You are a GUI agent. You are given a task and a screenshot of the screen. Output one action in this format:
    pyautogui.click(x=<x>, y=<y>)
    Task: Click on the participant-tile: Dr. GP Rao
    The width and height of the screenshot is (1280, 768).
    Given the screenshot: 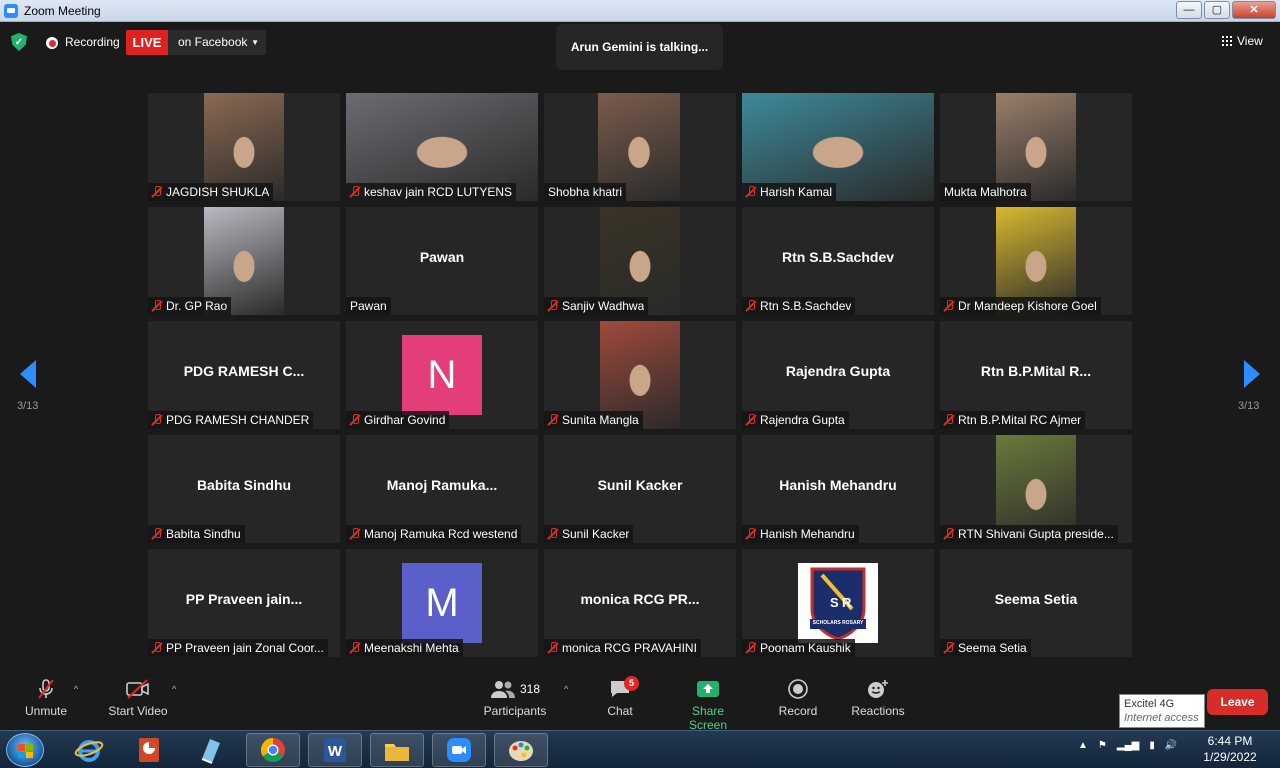 What is the action you would take?
    pyautogui.click(x=244, y=261)
    